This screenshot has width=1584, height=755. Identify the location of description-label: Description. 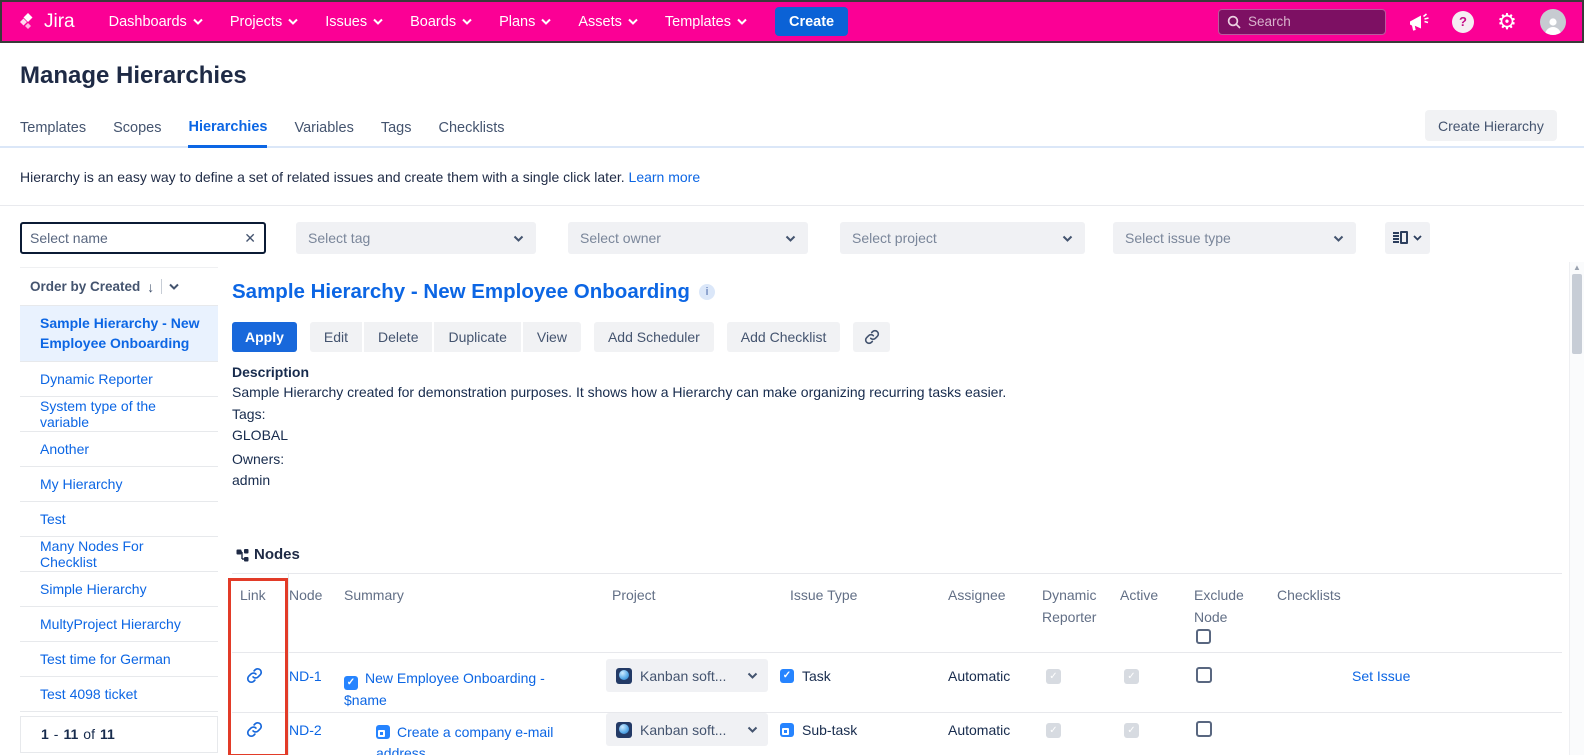
(271, 372).